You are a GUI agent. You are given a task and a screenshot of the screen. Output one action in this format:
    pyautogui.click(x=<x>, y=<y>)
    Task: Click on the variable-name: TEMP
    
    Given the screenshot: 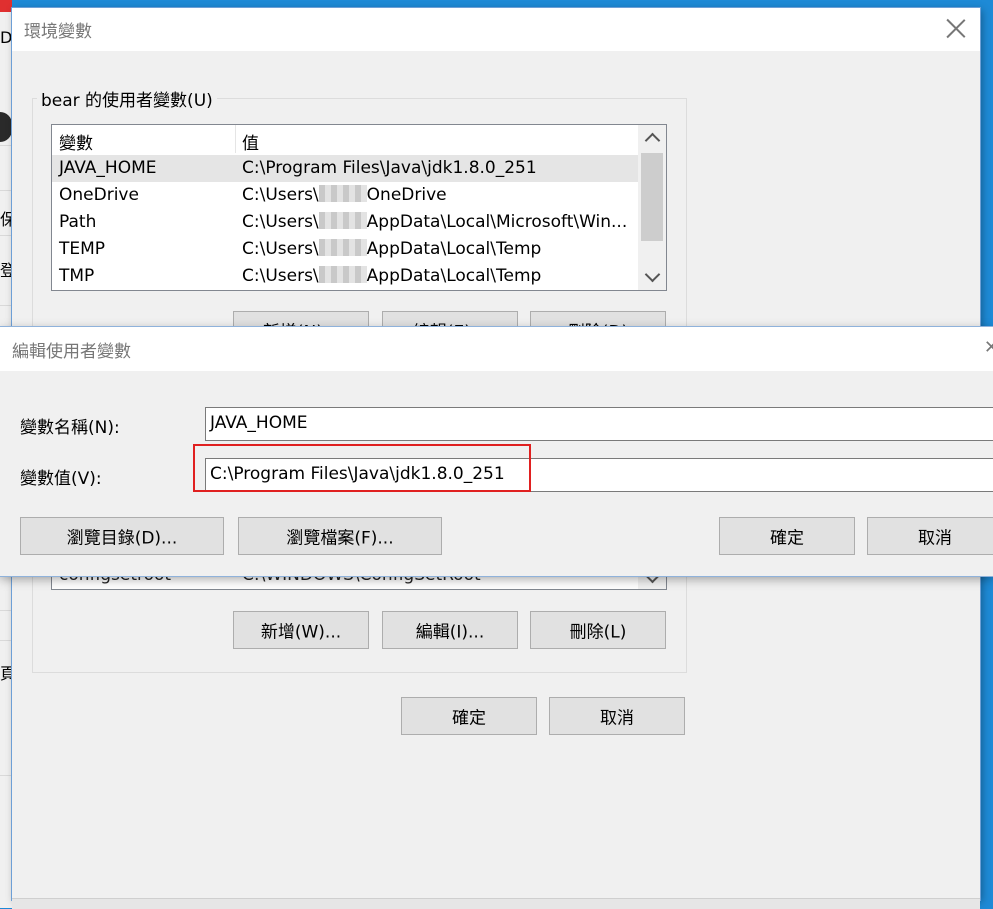 What is the action you would take?
    pyautogui.click(x=82, y=249)
    